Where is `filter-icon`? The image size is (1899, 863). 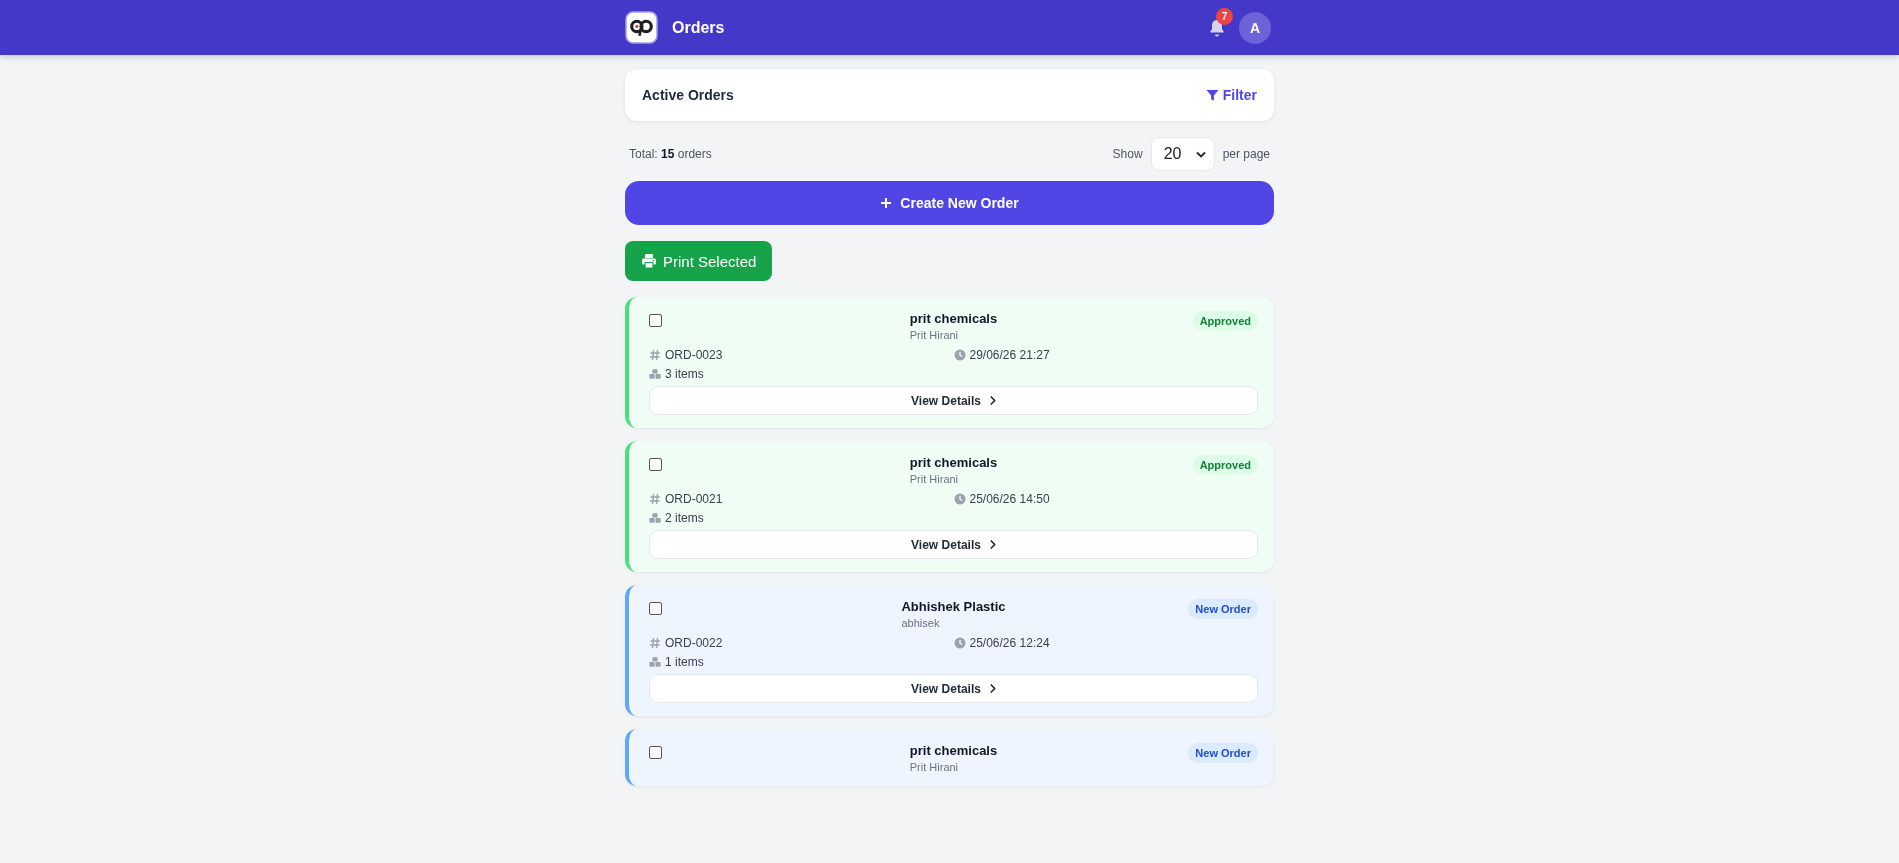
filter-icon is located at coordinates (1212, 95).